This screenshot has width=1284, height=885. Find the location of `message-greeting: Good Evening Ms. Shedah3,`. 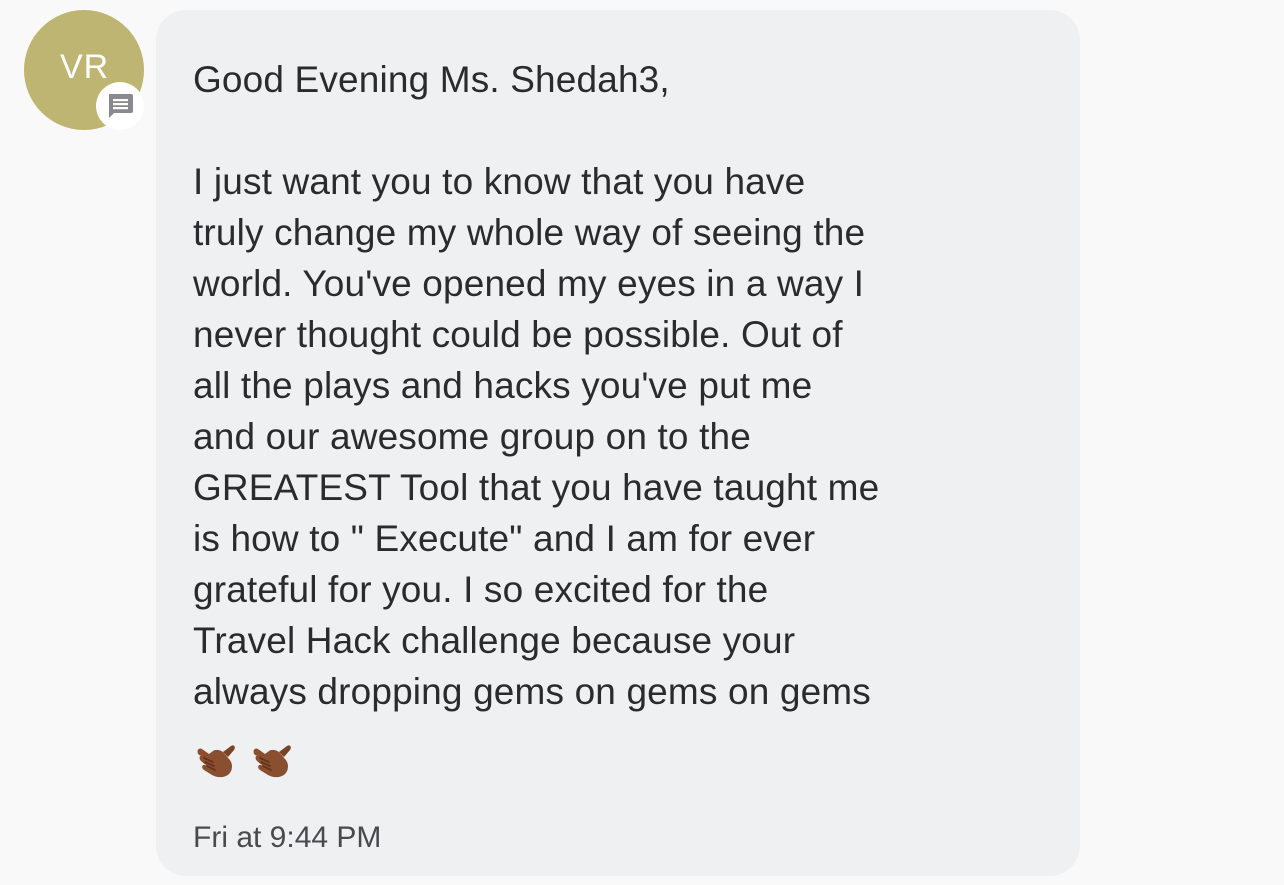

message-greeting: Good Evening Ms. Shedah3, is located at coordinates (431, 79).